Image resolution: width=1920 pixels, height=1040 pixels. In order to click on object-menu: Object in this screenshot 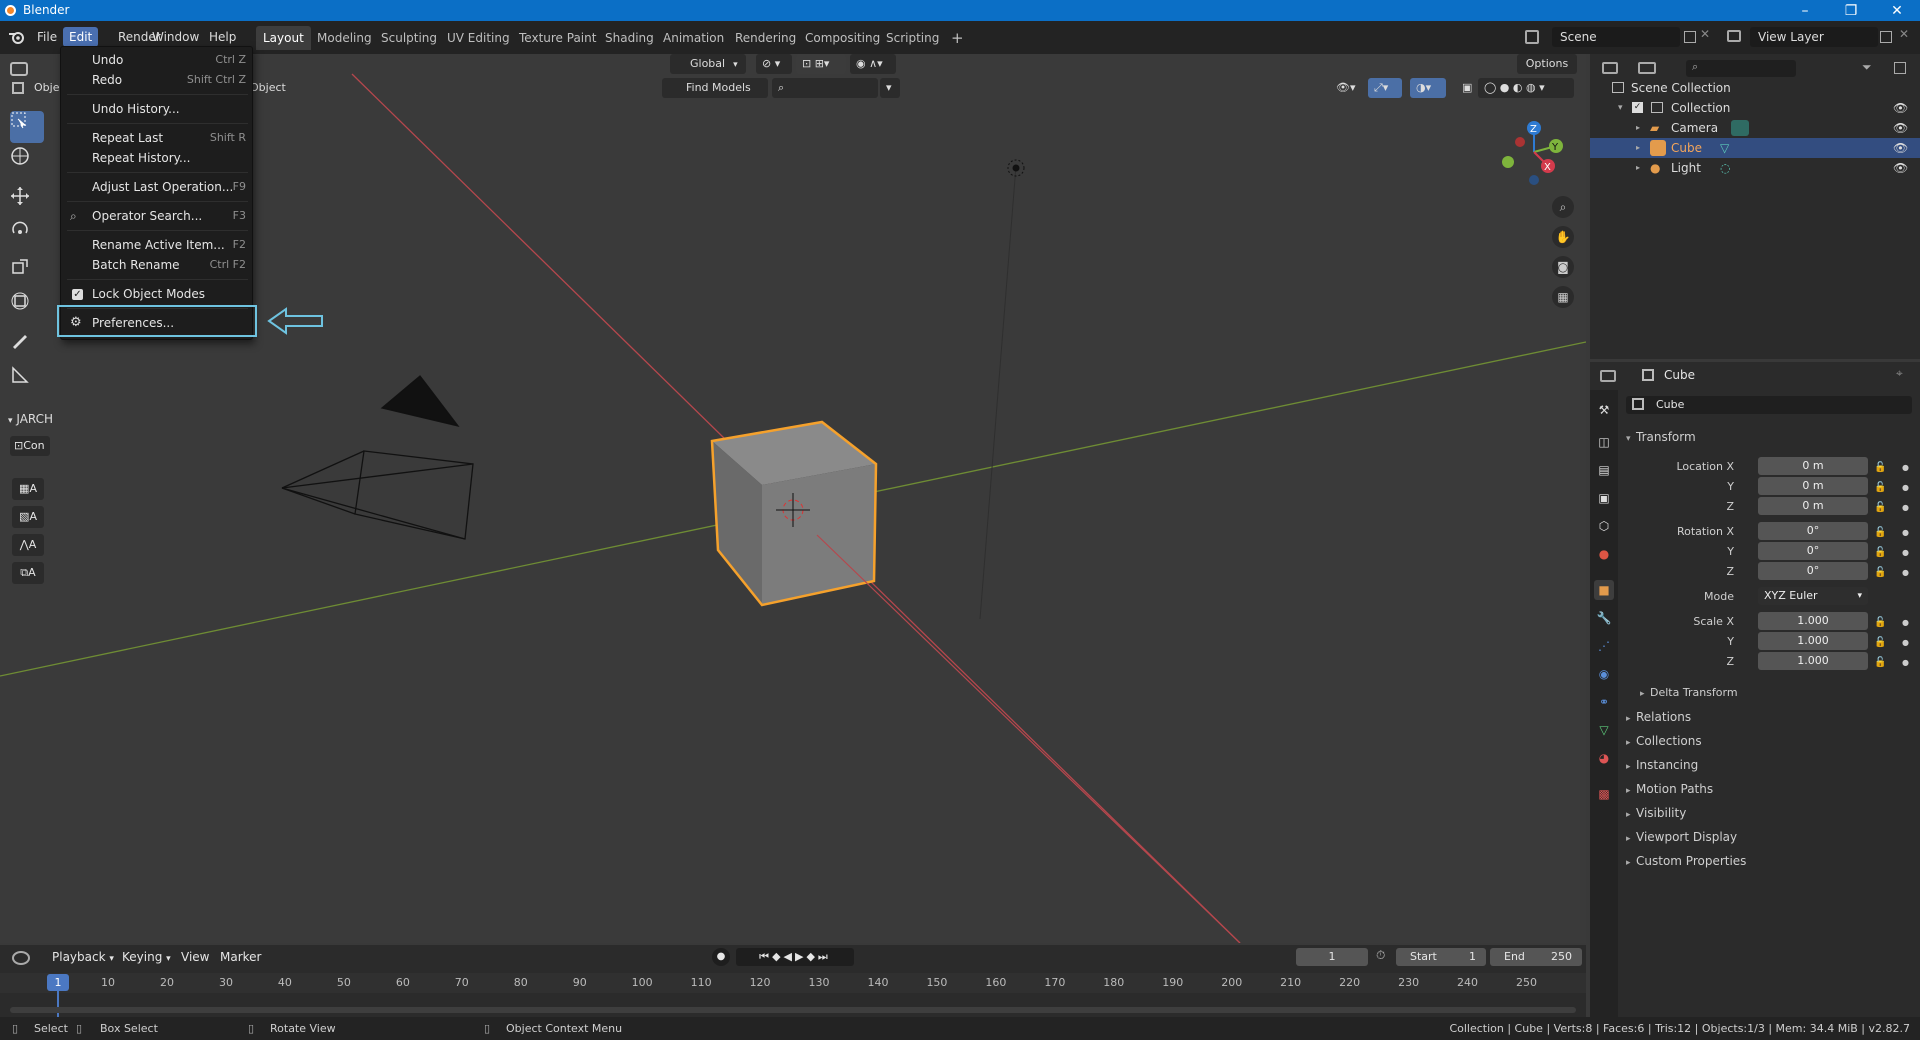, I will do `click(268, 87)`.